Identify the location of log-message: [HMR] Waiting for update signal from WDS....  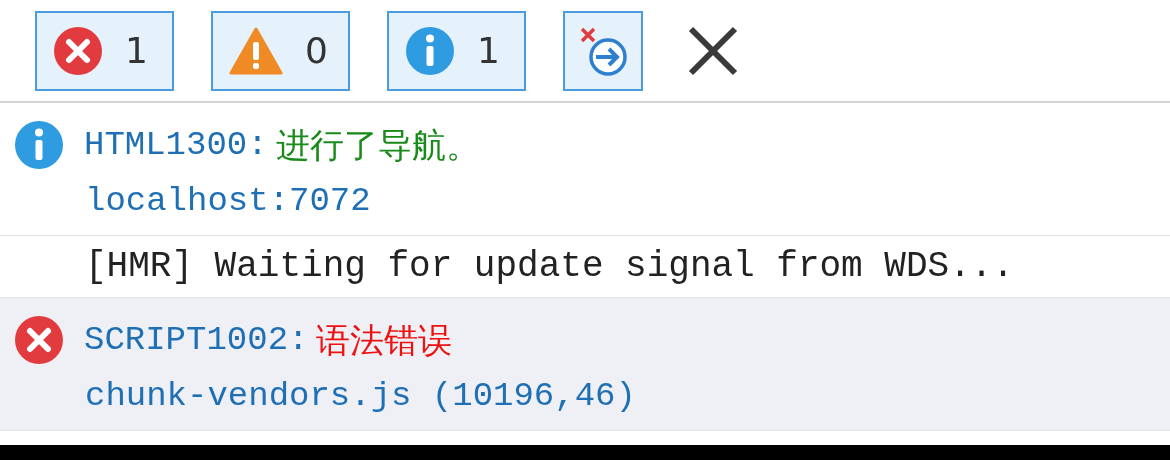
(549, 266).